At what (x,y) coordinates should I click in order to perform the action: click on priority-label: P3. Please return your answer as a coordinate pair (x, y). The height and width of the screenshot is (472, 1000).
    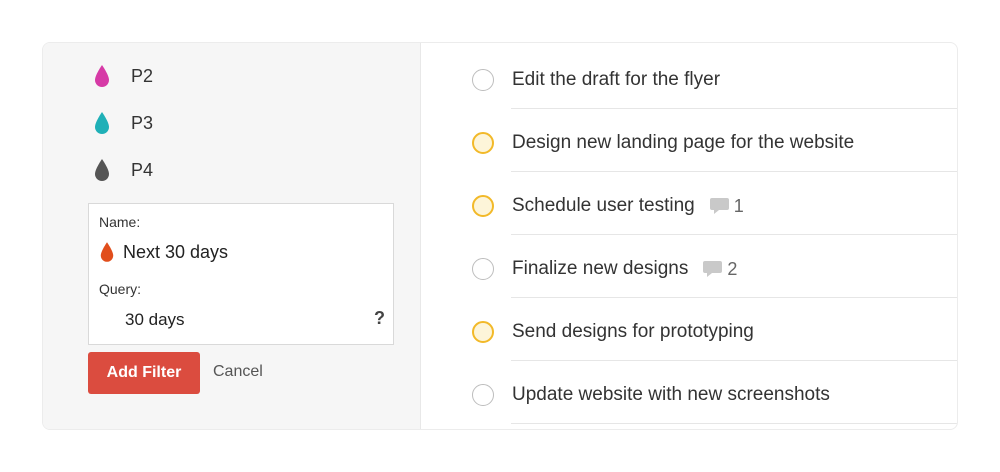
    Looking at the image, I should click on (142, 122).